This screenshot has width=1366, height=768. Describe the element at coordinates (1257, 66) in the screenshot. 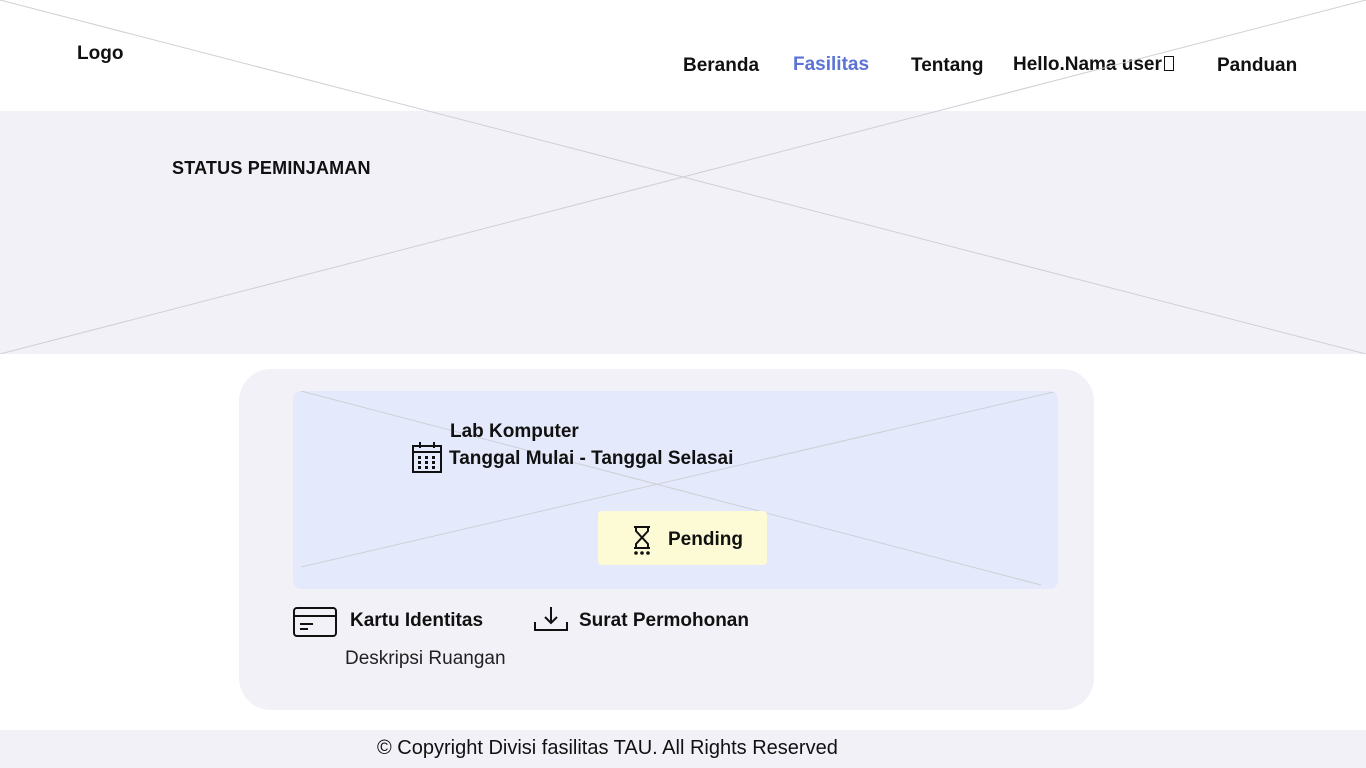

I see `nav-panduan: Panduan` at that location.